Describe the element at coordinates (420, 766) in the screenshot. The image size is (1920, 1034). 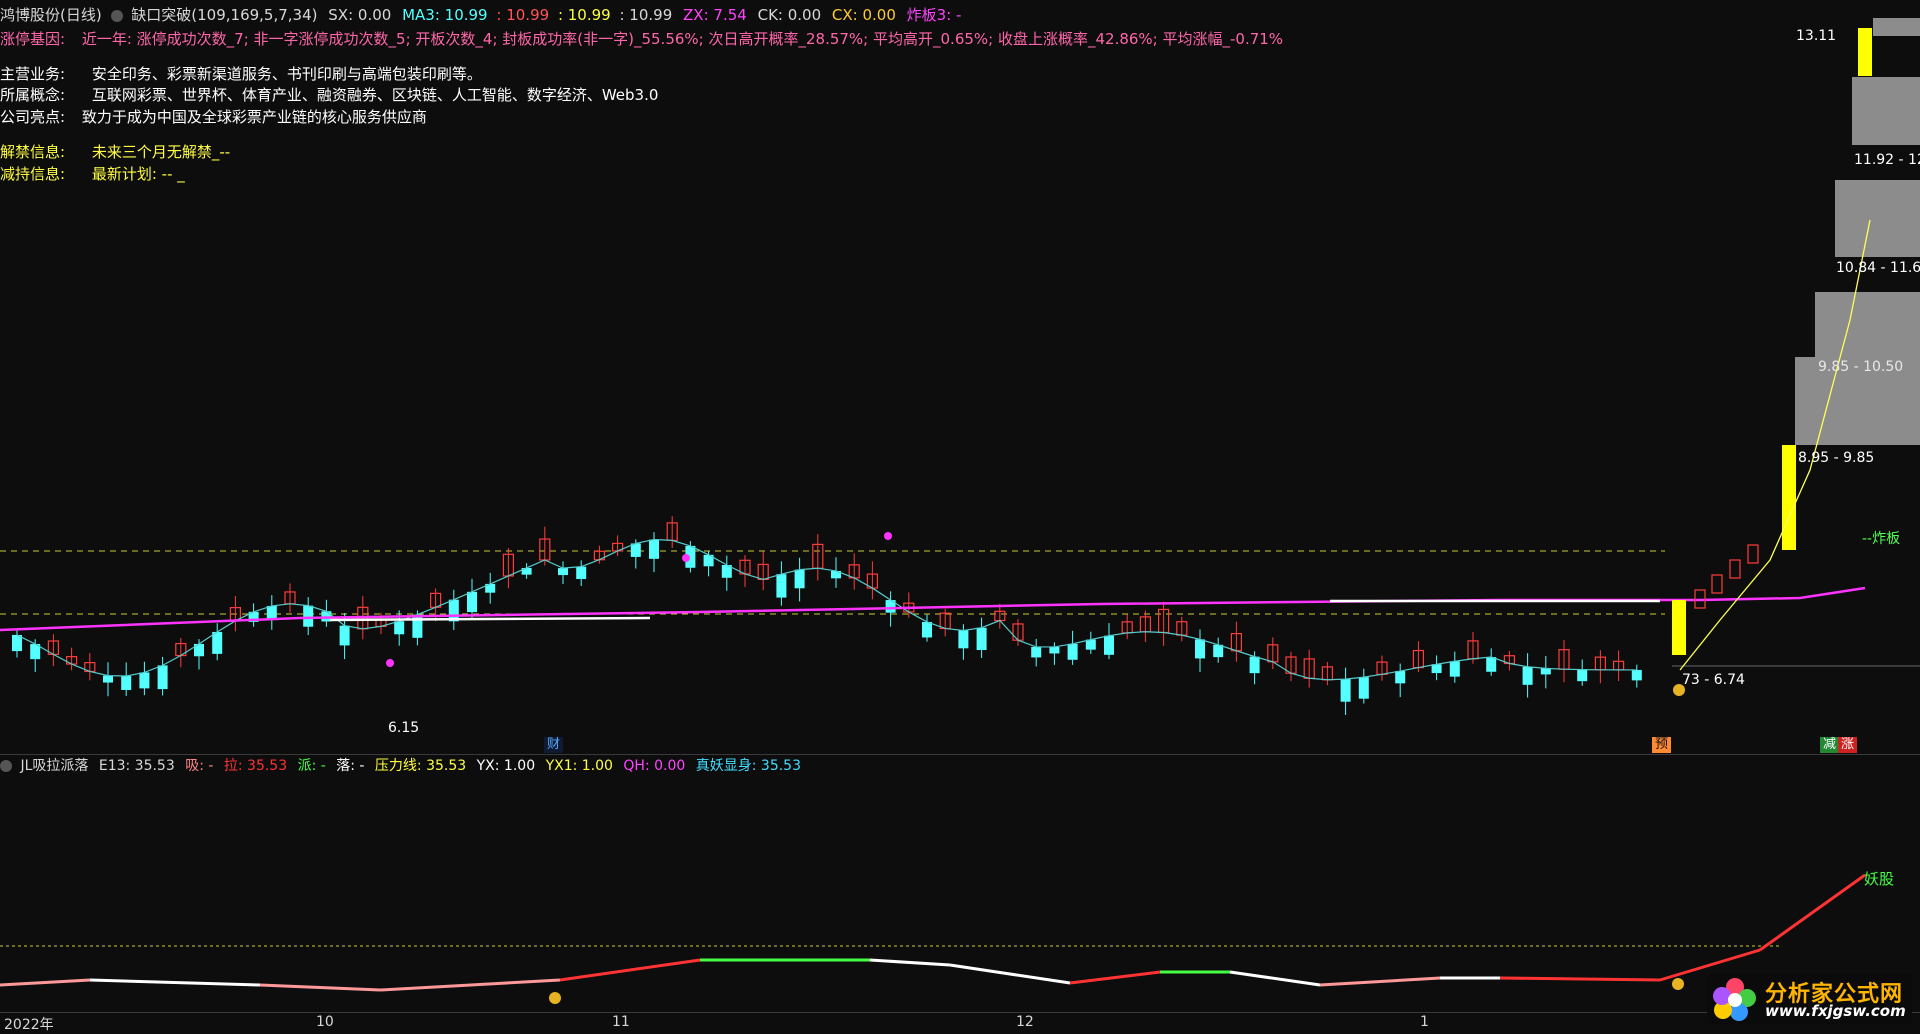
I see `ylx-value: 压力线: 35.53` at that location.